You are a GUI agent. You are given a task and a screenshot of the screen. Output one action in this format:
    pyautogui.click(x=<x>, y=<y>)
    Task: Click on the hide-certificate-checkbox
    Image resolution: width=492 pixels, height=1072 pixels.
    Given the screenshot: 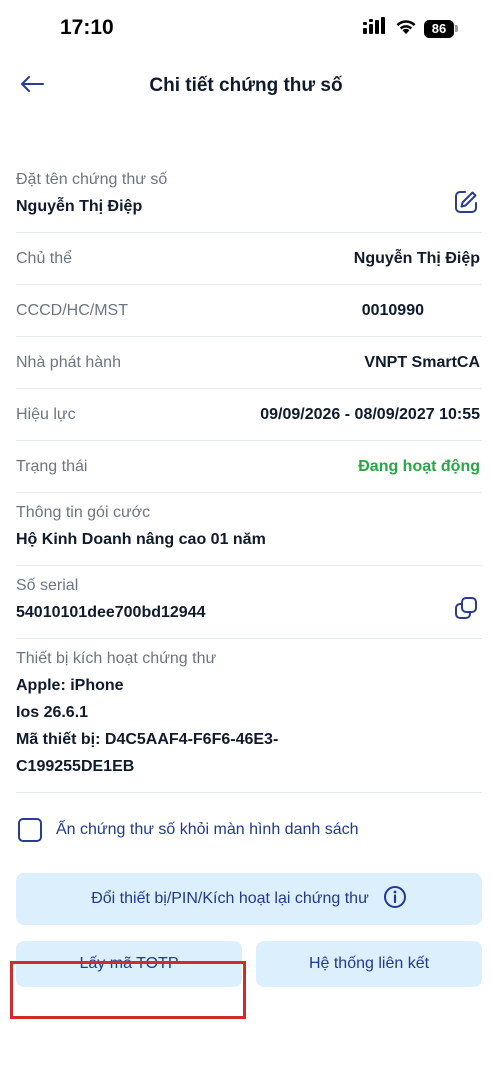 What is the action you would take?
    pyautogui.click(x=30, y=830)
    